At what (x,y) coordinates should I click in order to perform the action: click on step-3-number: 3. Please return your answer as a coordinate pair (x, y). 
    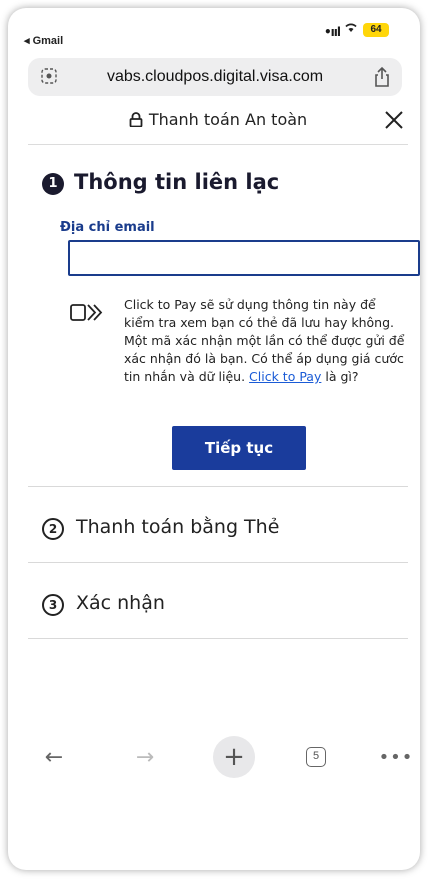
    Looking at the image, I should click on (53, 605).